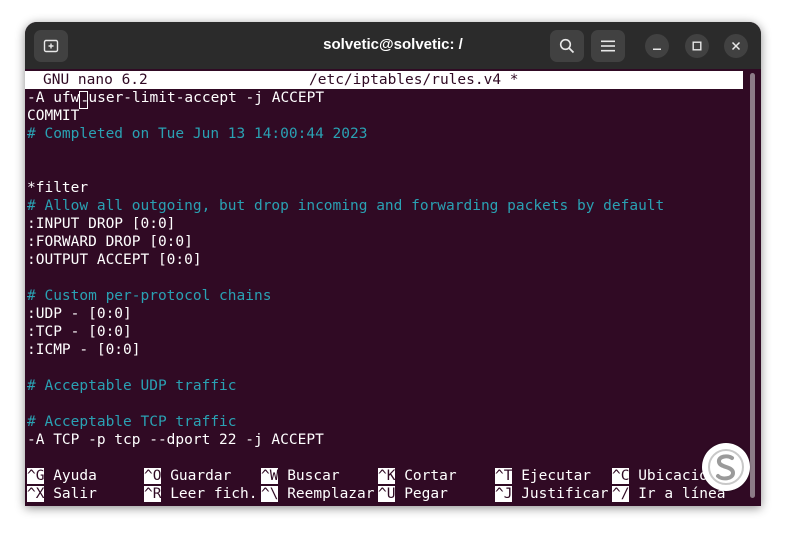 The height and width of the screenshot is (533, 786). I want to click on close-icon, so click(736, 46).